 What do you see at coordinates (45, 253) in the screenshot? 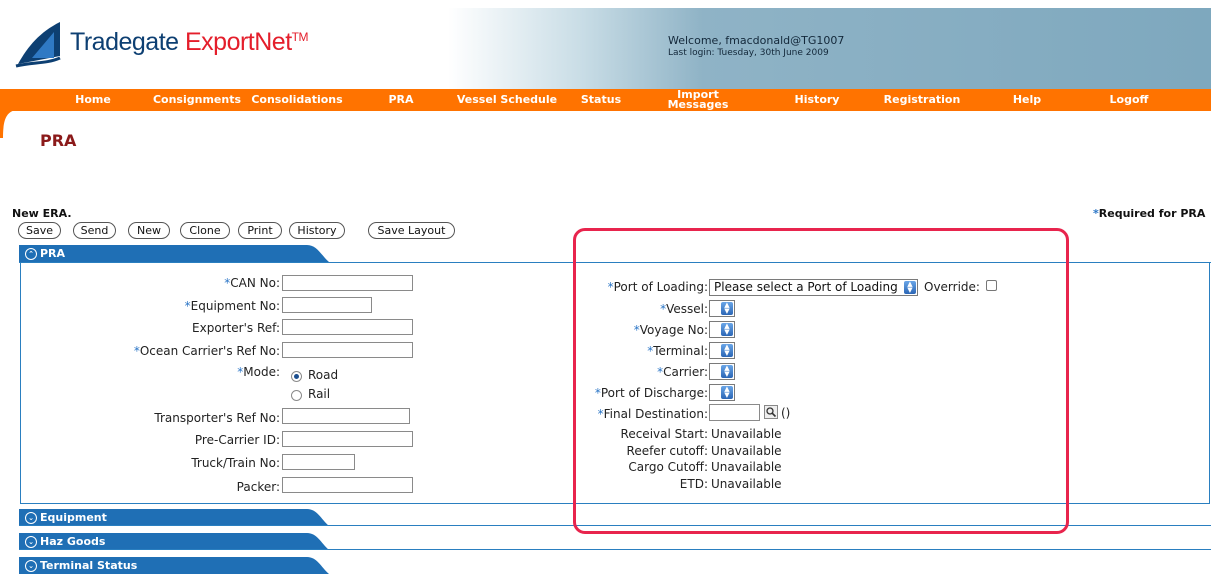
I see `section-label-pra: ⌃ PRA` at bounding box center [45, 253].